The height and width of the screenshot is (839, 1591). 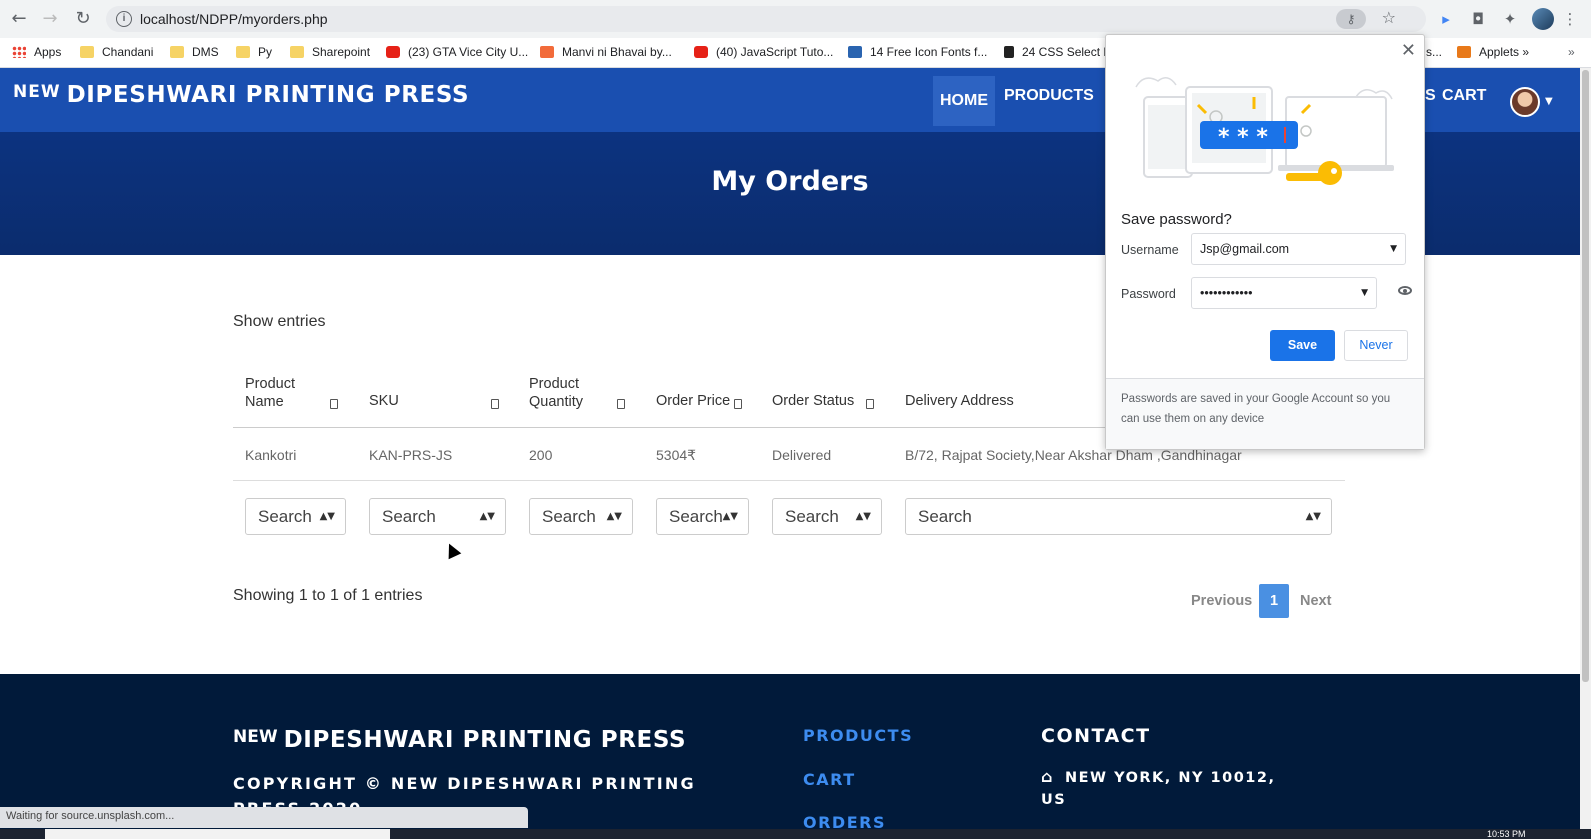 What do you see at coordinates (1284, 293) in the screenshot?
I see `password-select: •••••••••••• ▼` at bounding box center [1284, 293].